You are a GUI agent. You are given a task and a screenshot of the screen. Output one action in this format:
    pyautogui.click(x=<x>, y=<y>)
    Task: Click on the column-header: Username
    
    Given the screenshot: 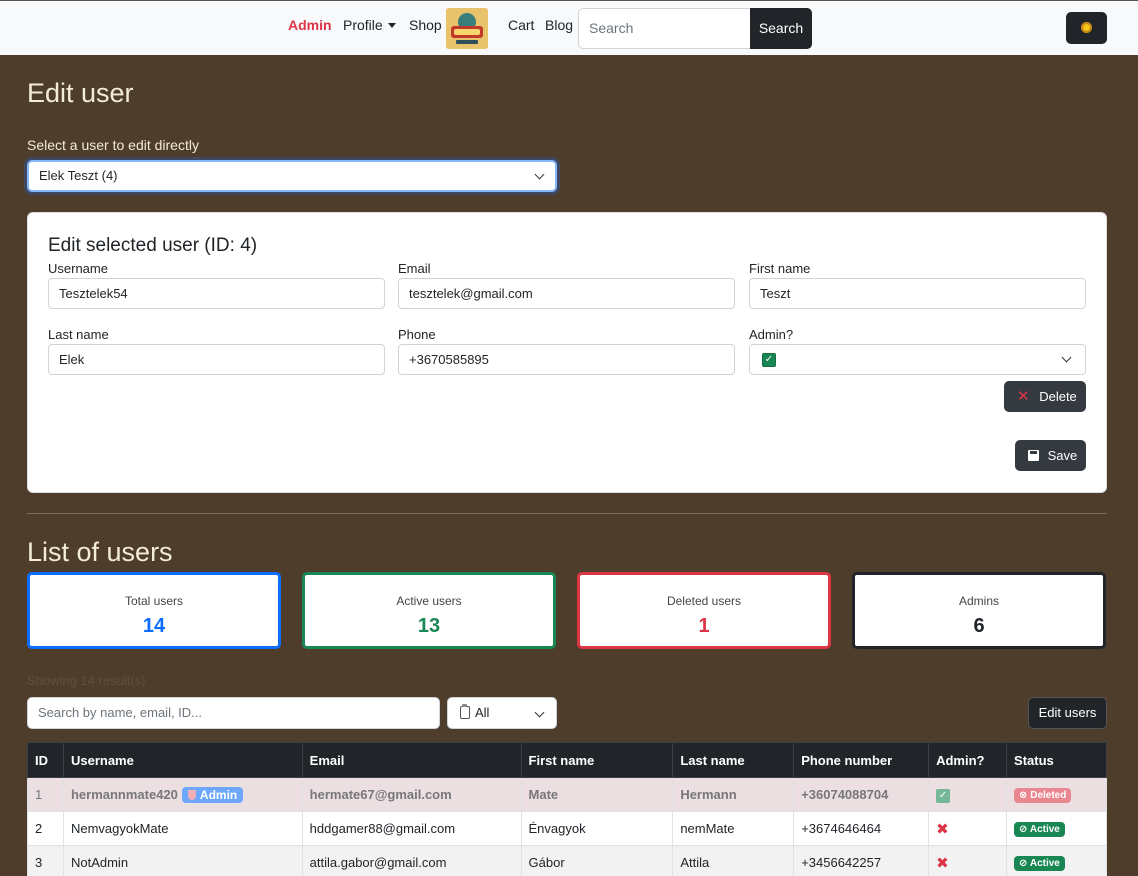 What is the action you would take?
    pyautogui.click(x=182, y=760)
    